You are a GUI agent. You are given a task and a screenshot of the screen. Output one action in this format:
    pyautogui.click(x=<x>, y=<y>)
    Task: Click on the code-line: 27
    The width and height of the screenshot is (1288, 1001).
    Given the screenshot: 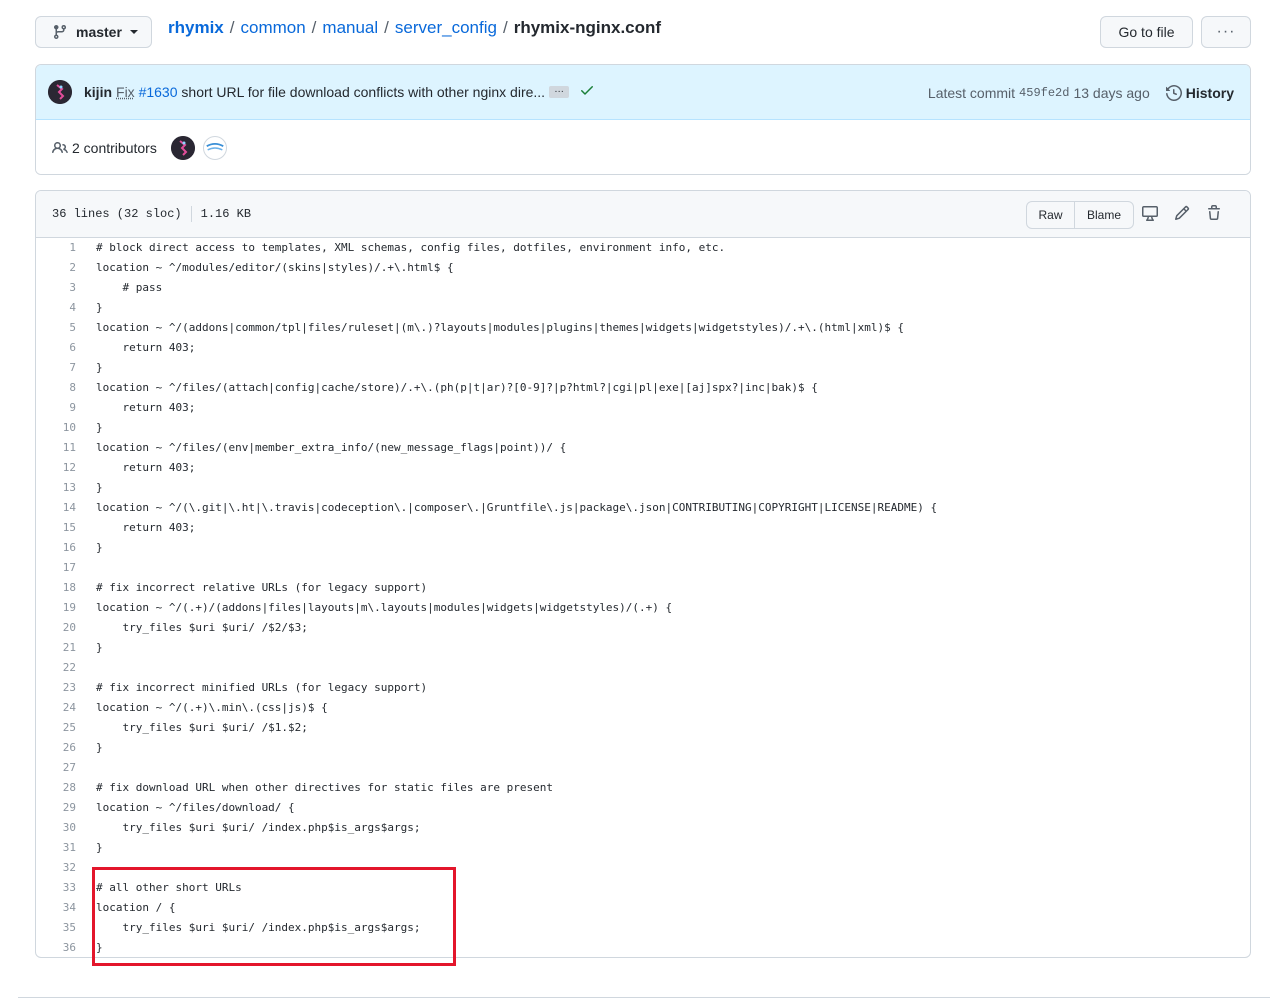 What is the action you would take?
    pyautogui.click(x=643, y=768)
    